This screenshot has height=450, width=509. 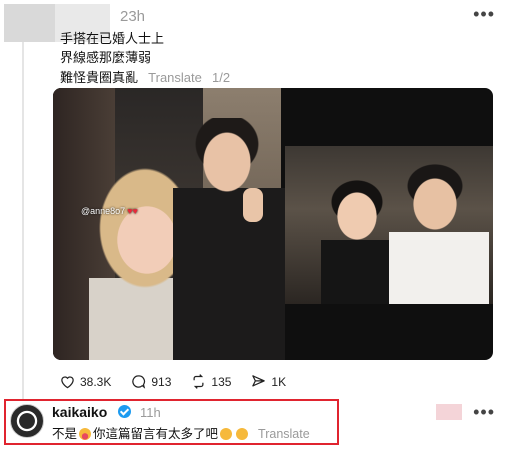 What do you see at coordinates (85, 434) in the screenshot?
I see `tongue-emoji-icon` at bounding box center [85, 434].